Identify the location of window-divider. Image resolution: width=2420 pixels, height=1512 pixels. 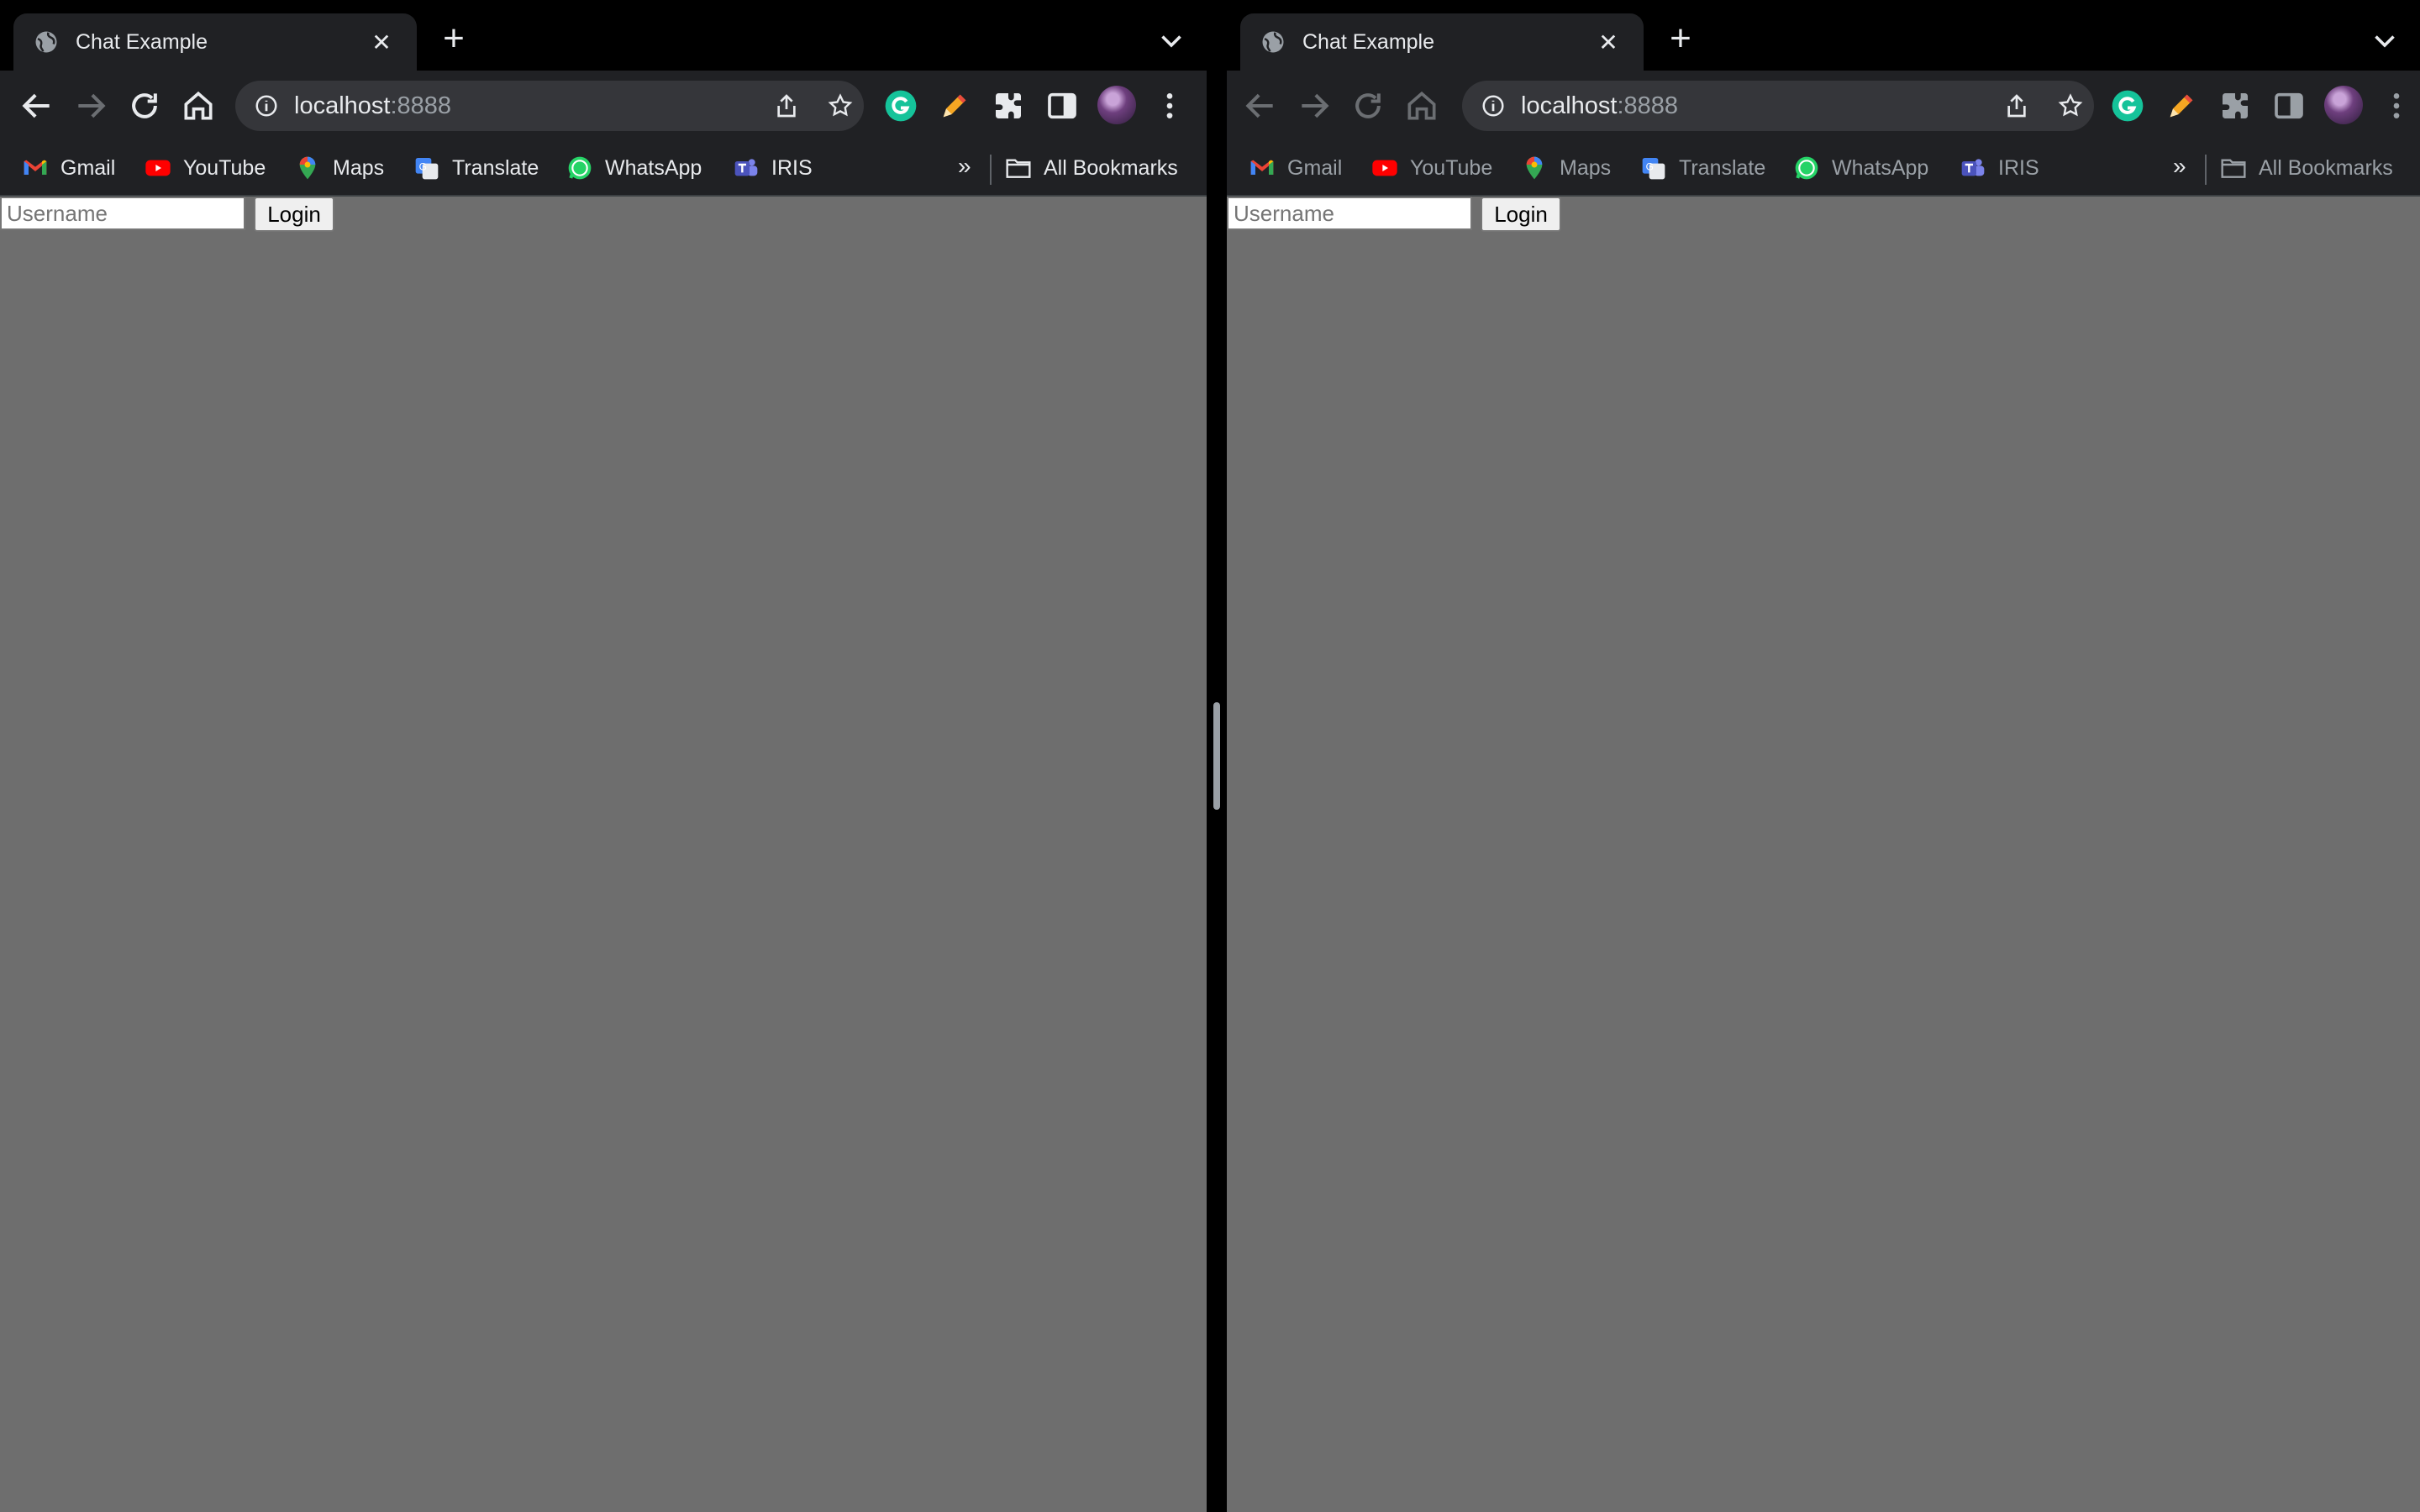
(1217, 756).